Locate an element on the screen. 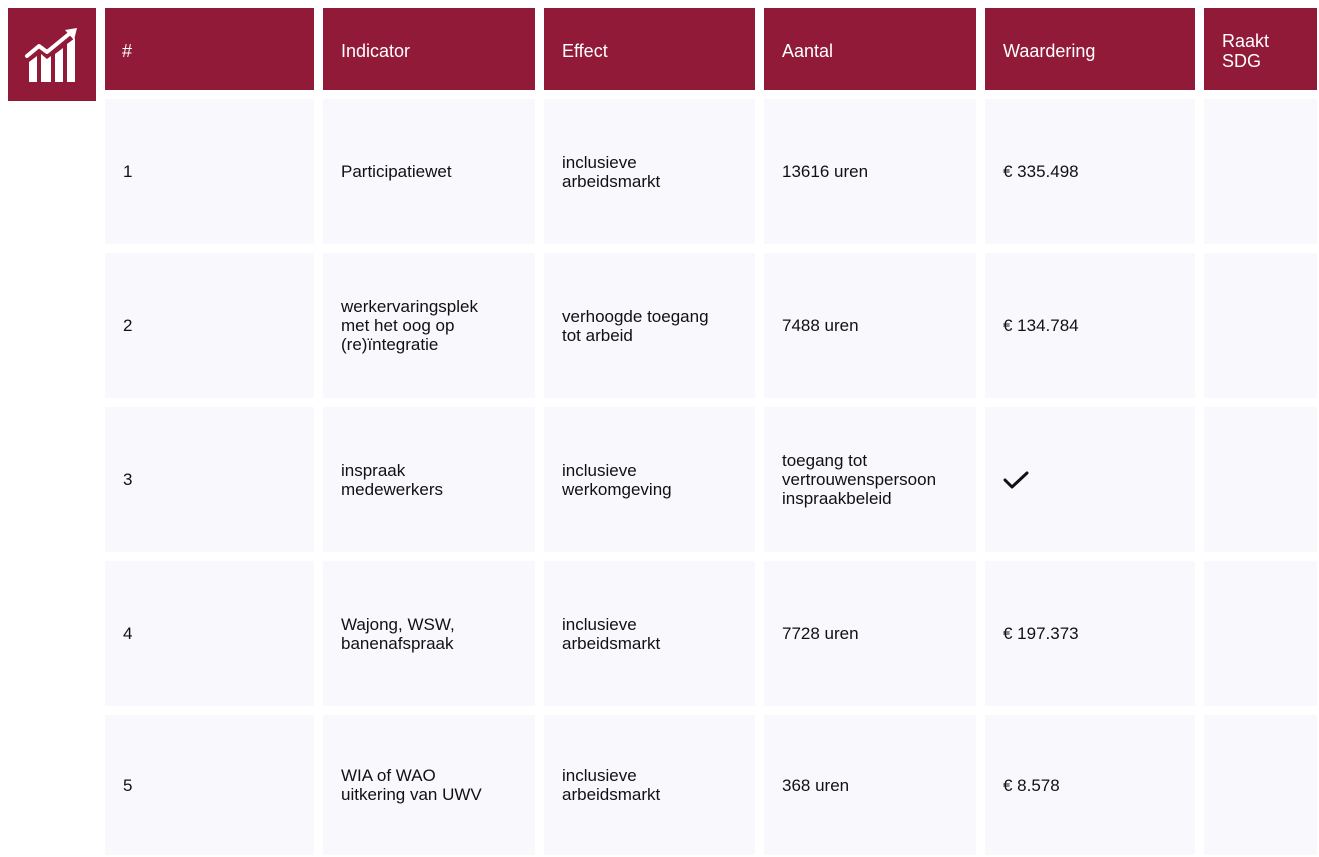 The width and height of the screenshot is (1319, 857). table-cell-number: 4 is located at coordinates (209, 633).